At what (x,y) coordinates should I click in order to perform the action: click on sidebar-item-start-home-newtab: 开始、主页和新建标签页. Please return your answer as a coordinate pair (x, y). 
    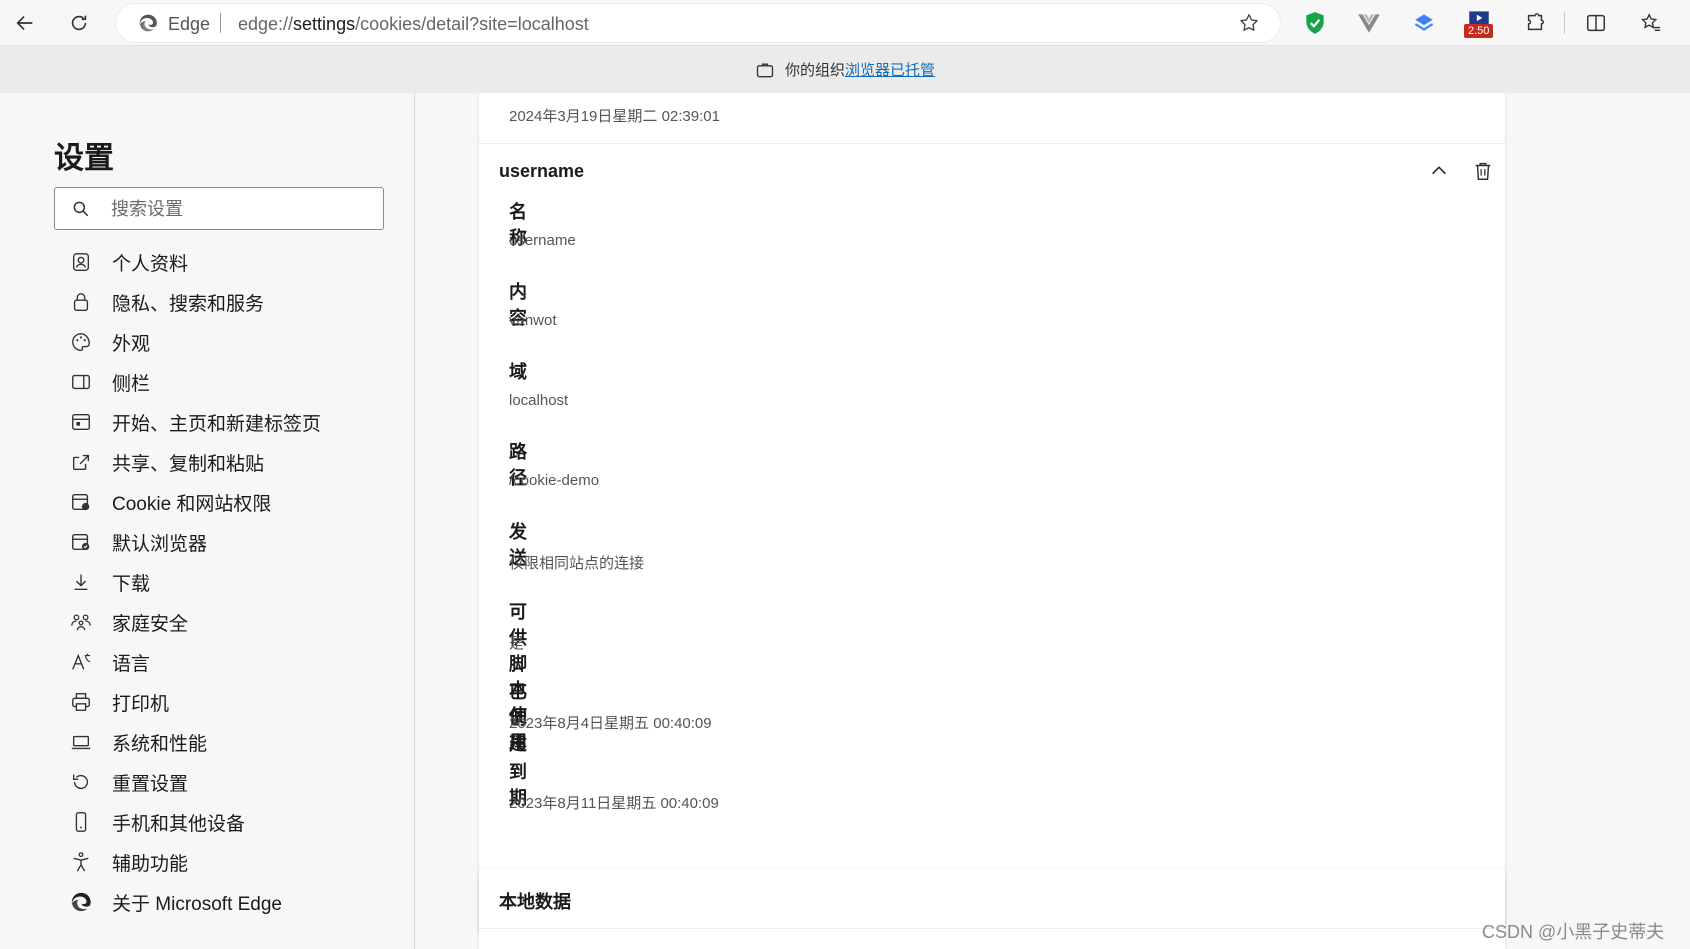
    Looking at the image, I should click on (234, 422).